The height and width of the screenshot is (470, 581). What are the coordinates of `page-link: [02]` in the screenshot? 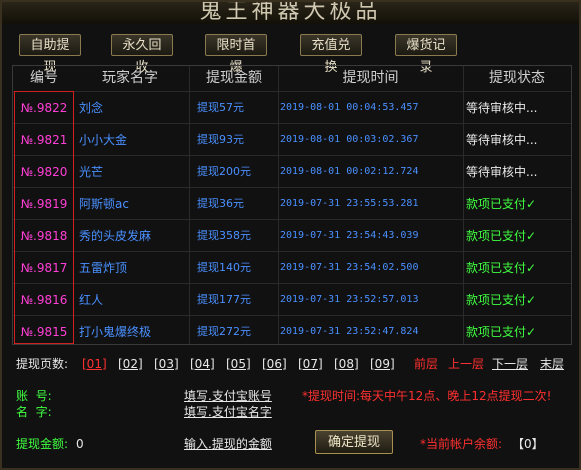 It's located at (130, 364).